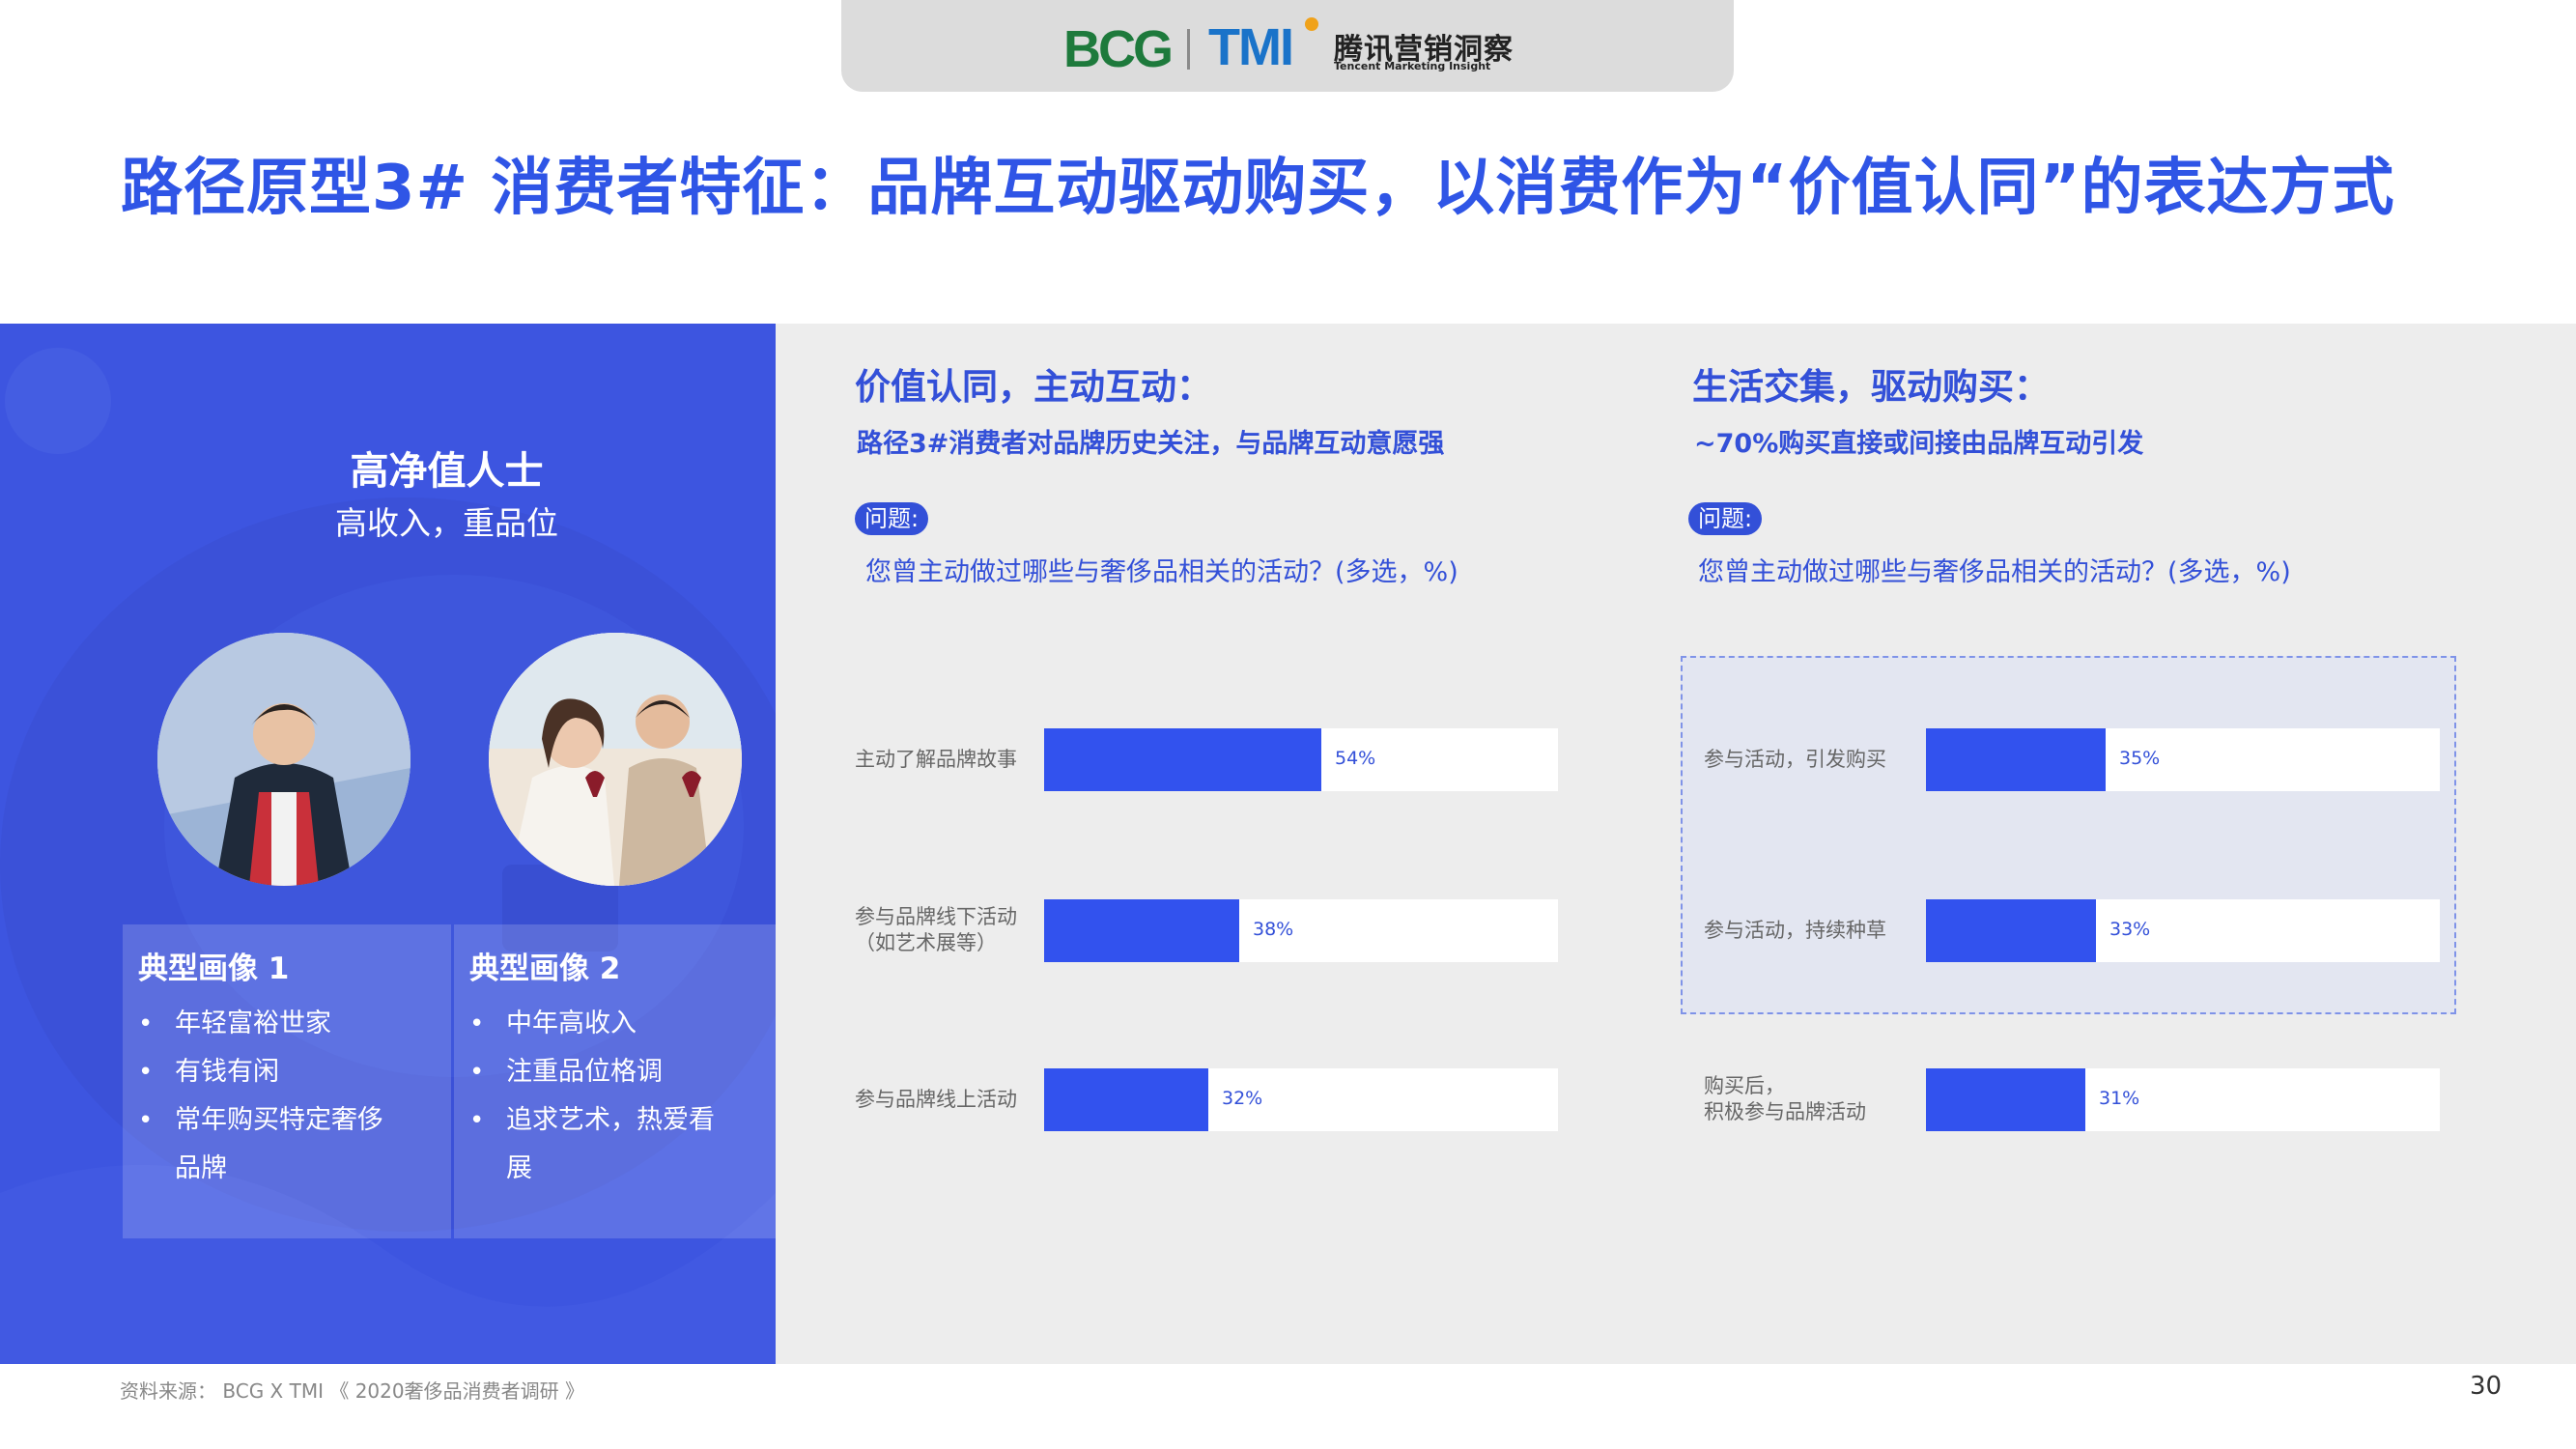 The image size is (2576, 1449). I want to click on persona-card-title: 典型画像 1, so click(214, 969).